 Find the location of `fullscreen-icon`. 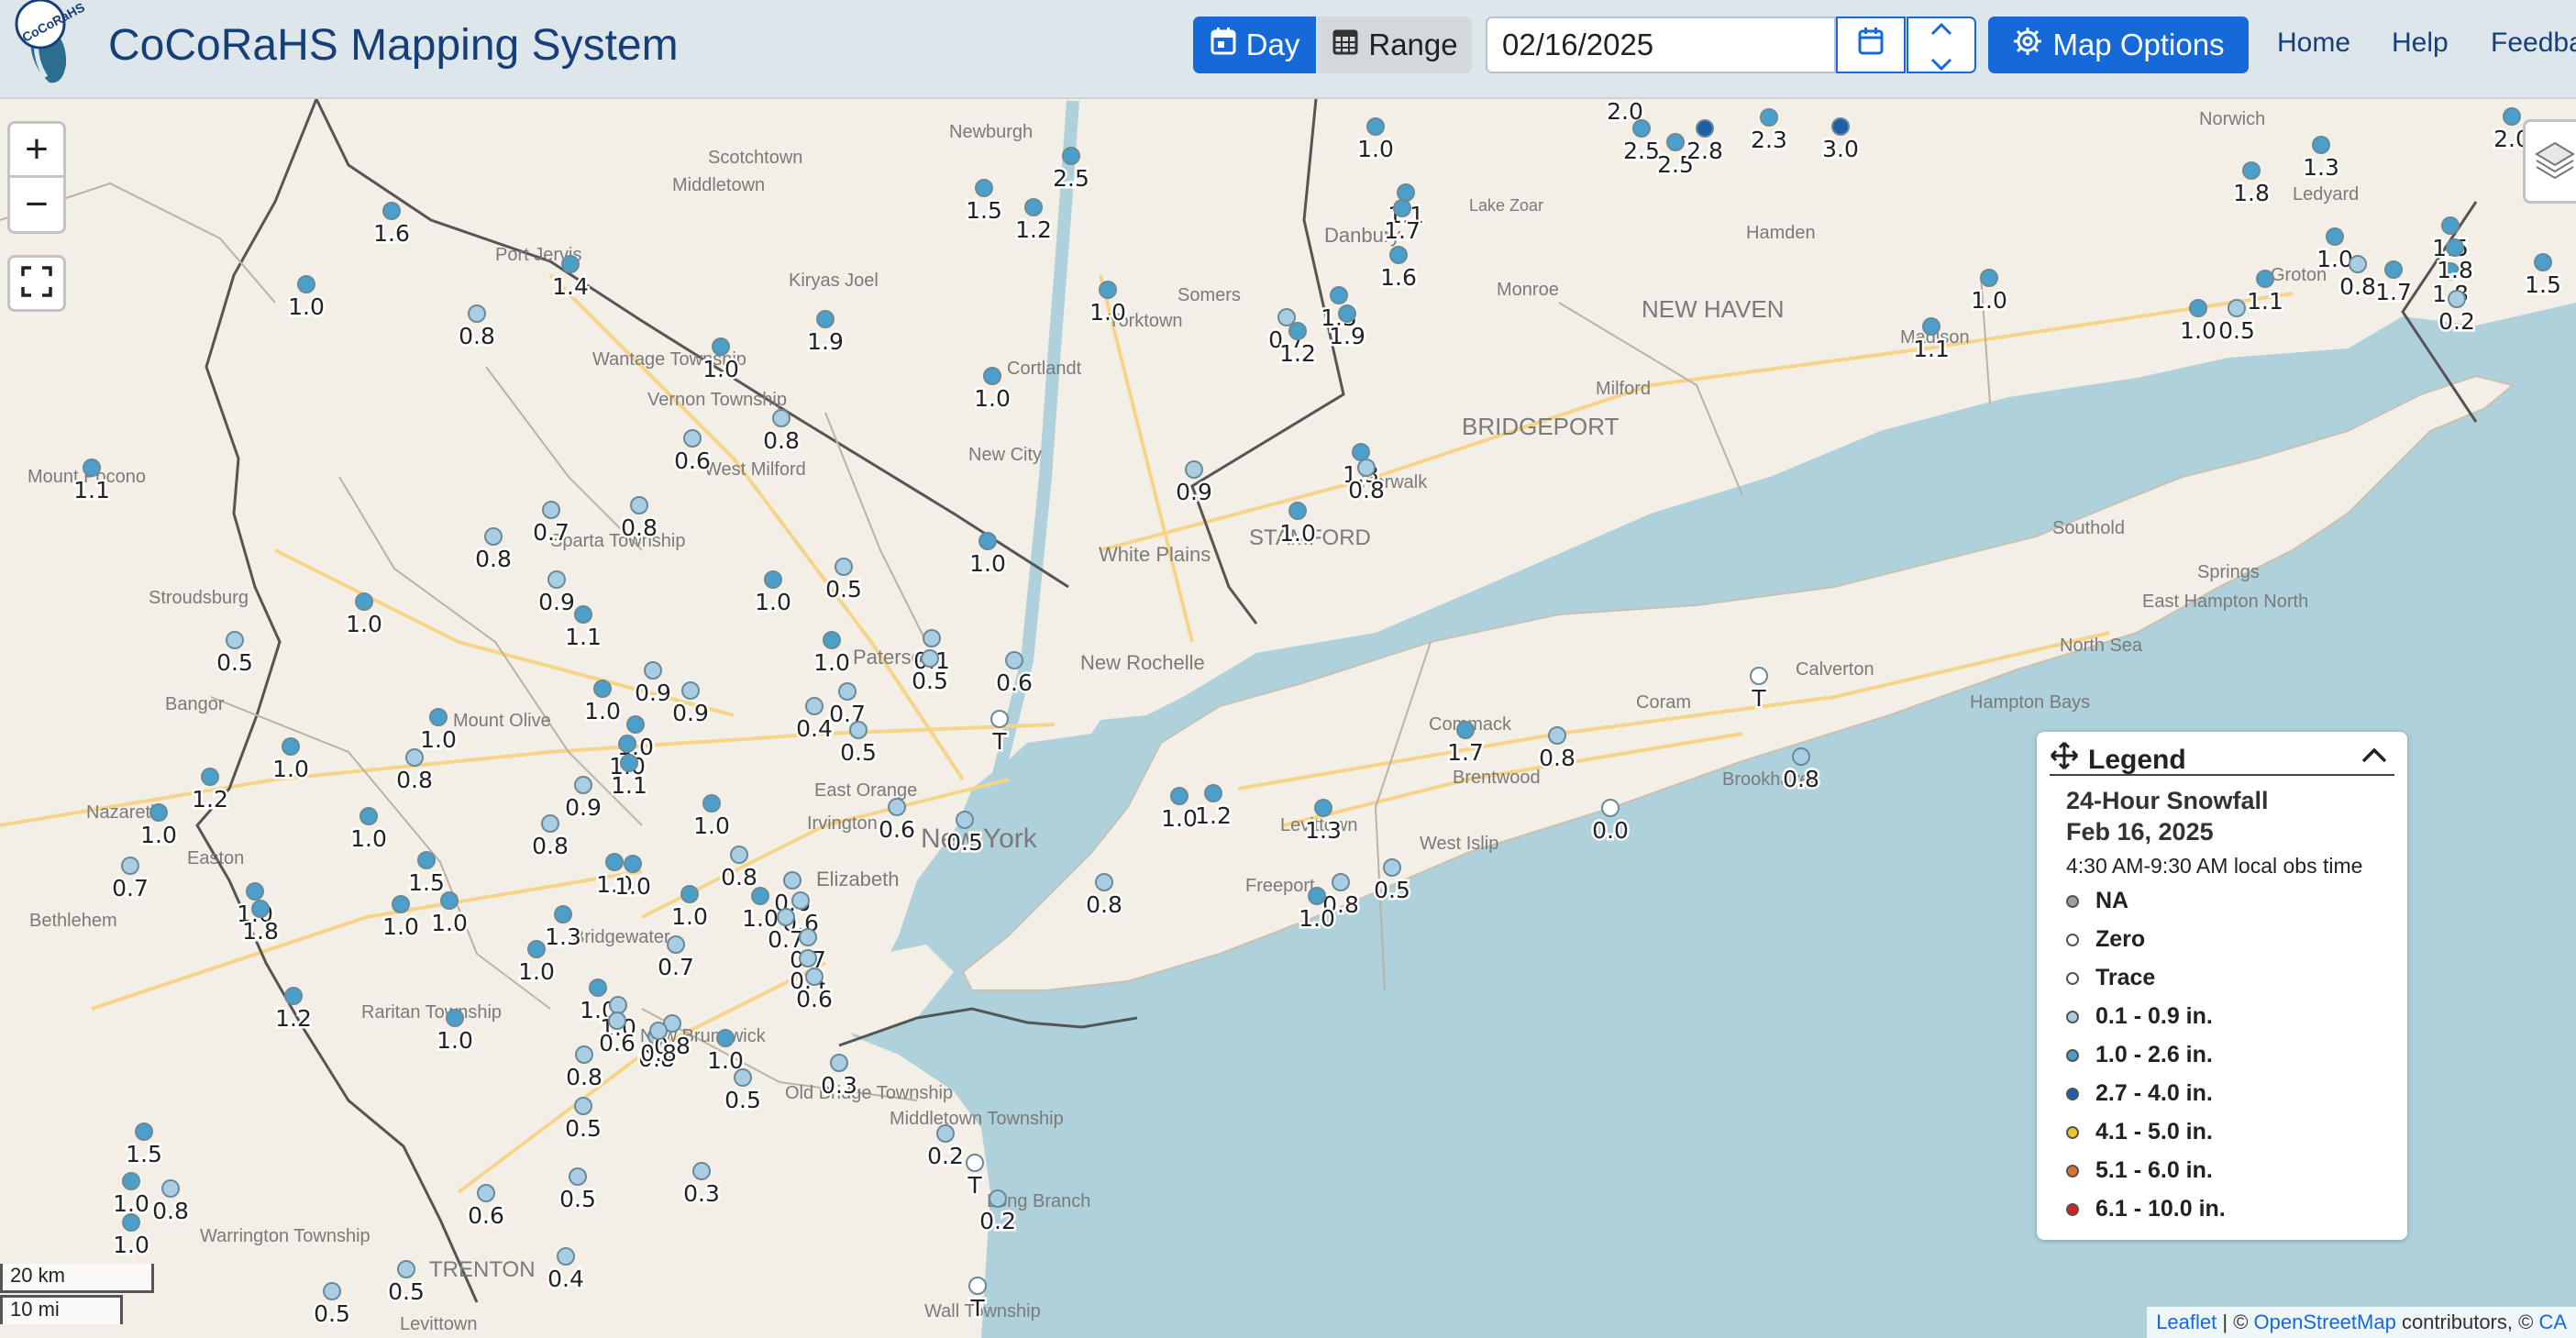

fullscreen-icon is located at coordinates (36, 284).